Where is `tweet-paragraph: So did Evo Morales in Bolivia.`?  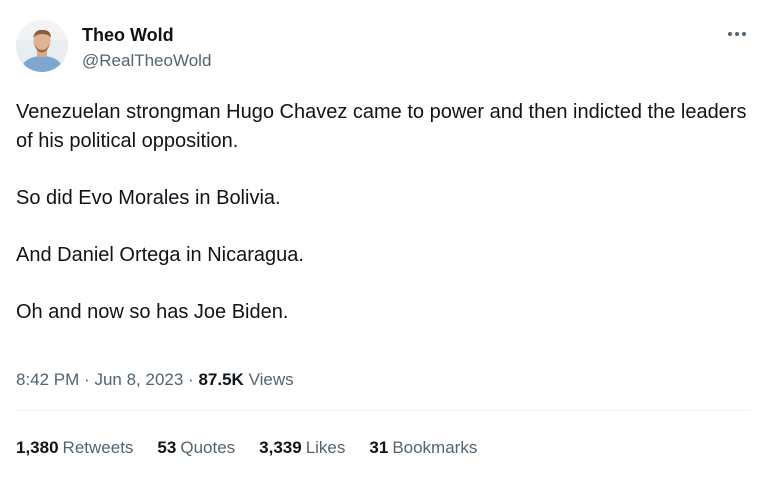
tweet-paragraph: So did Evo Morales in Bolivia. is located at coordinates (148, 198).